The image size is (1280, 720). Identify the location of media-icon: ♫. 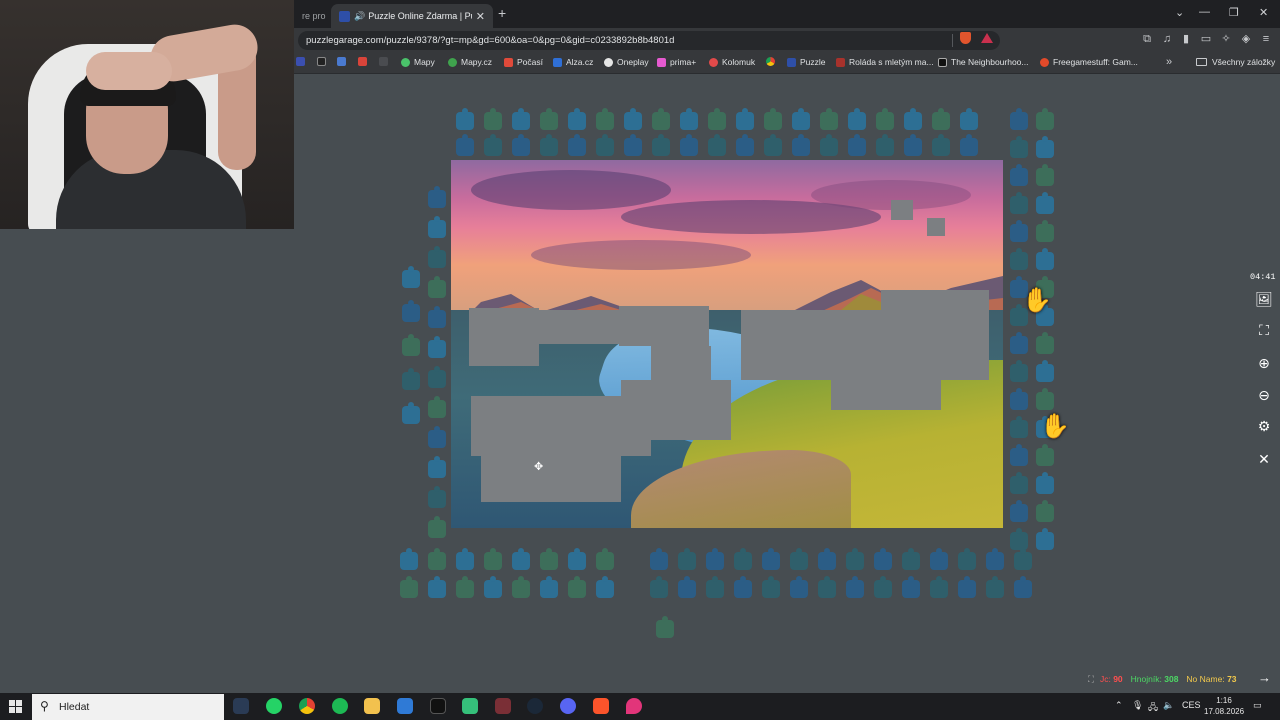
(1167, 39).